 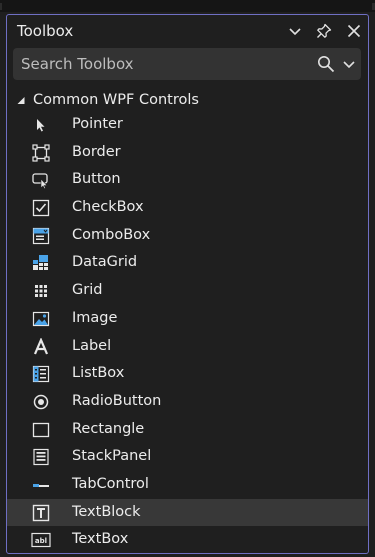 I want to click on pointer-icon, so click(x=41, y=125).